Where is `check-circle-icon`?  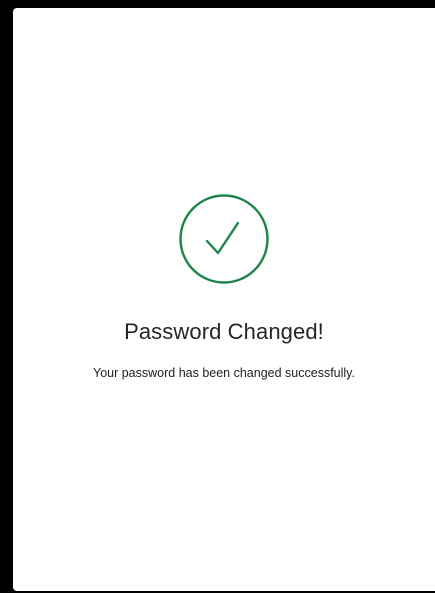
check-circle-icon is located at coordinates (224, 239).